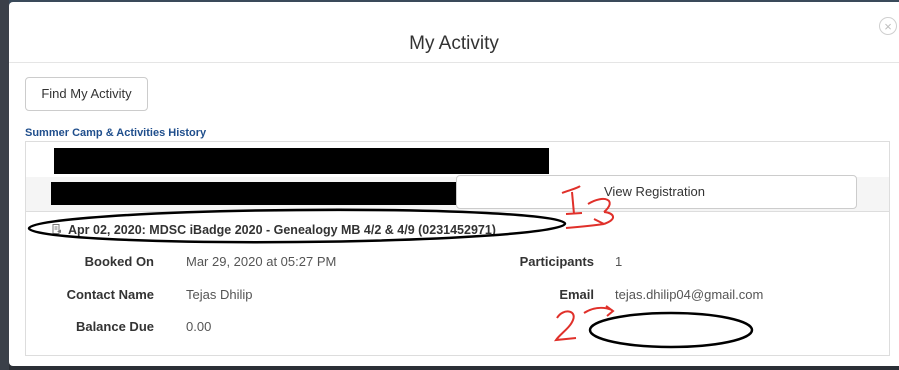  Describe the element at coordinates (619, 261) in the screenshot. I see `participants-value: 1` at that location.